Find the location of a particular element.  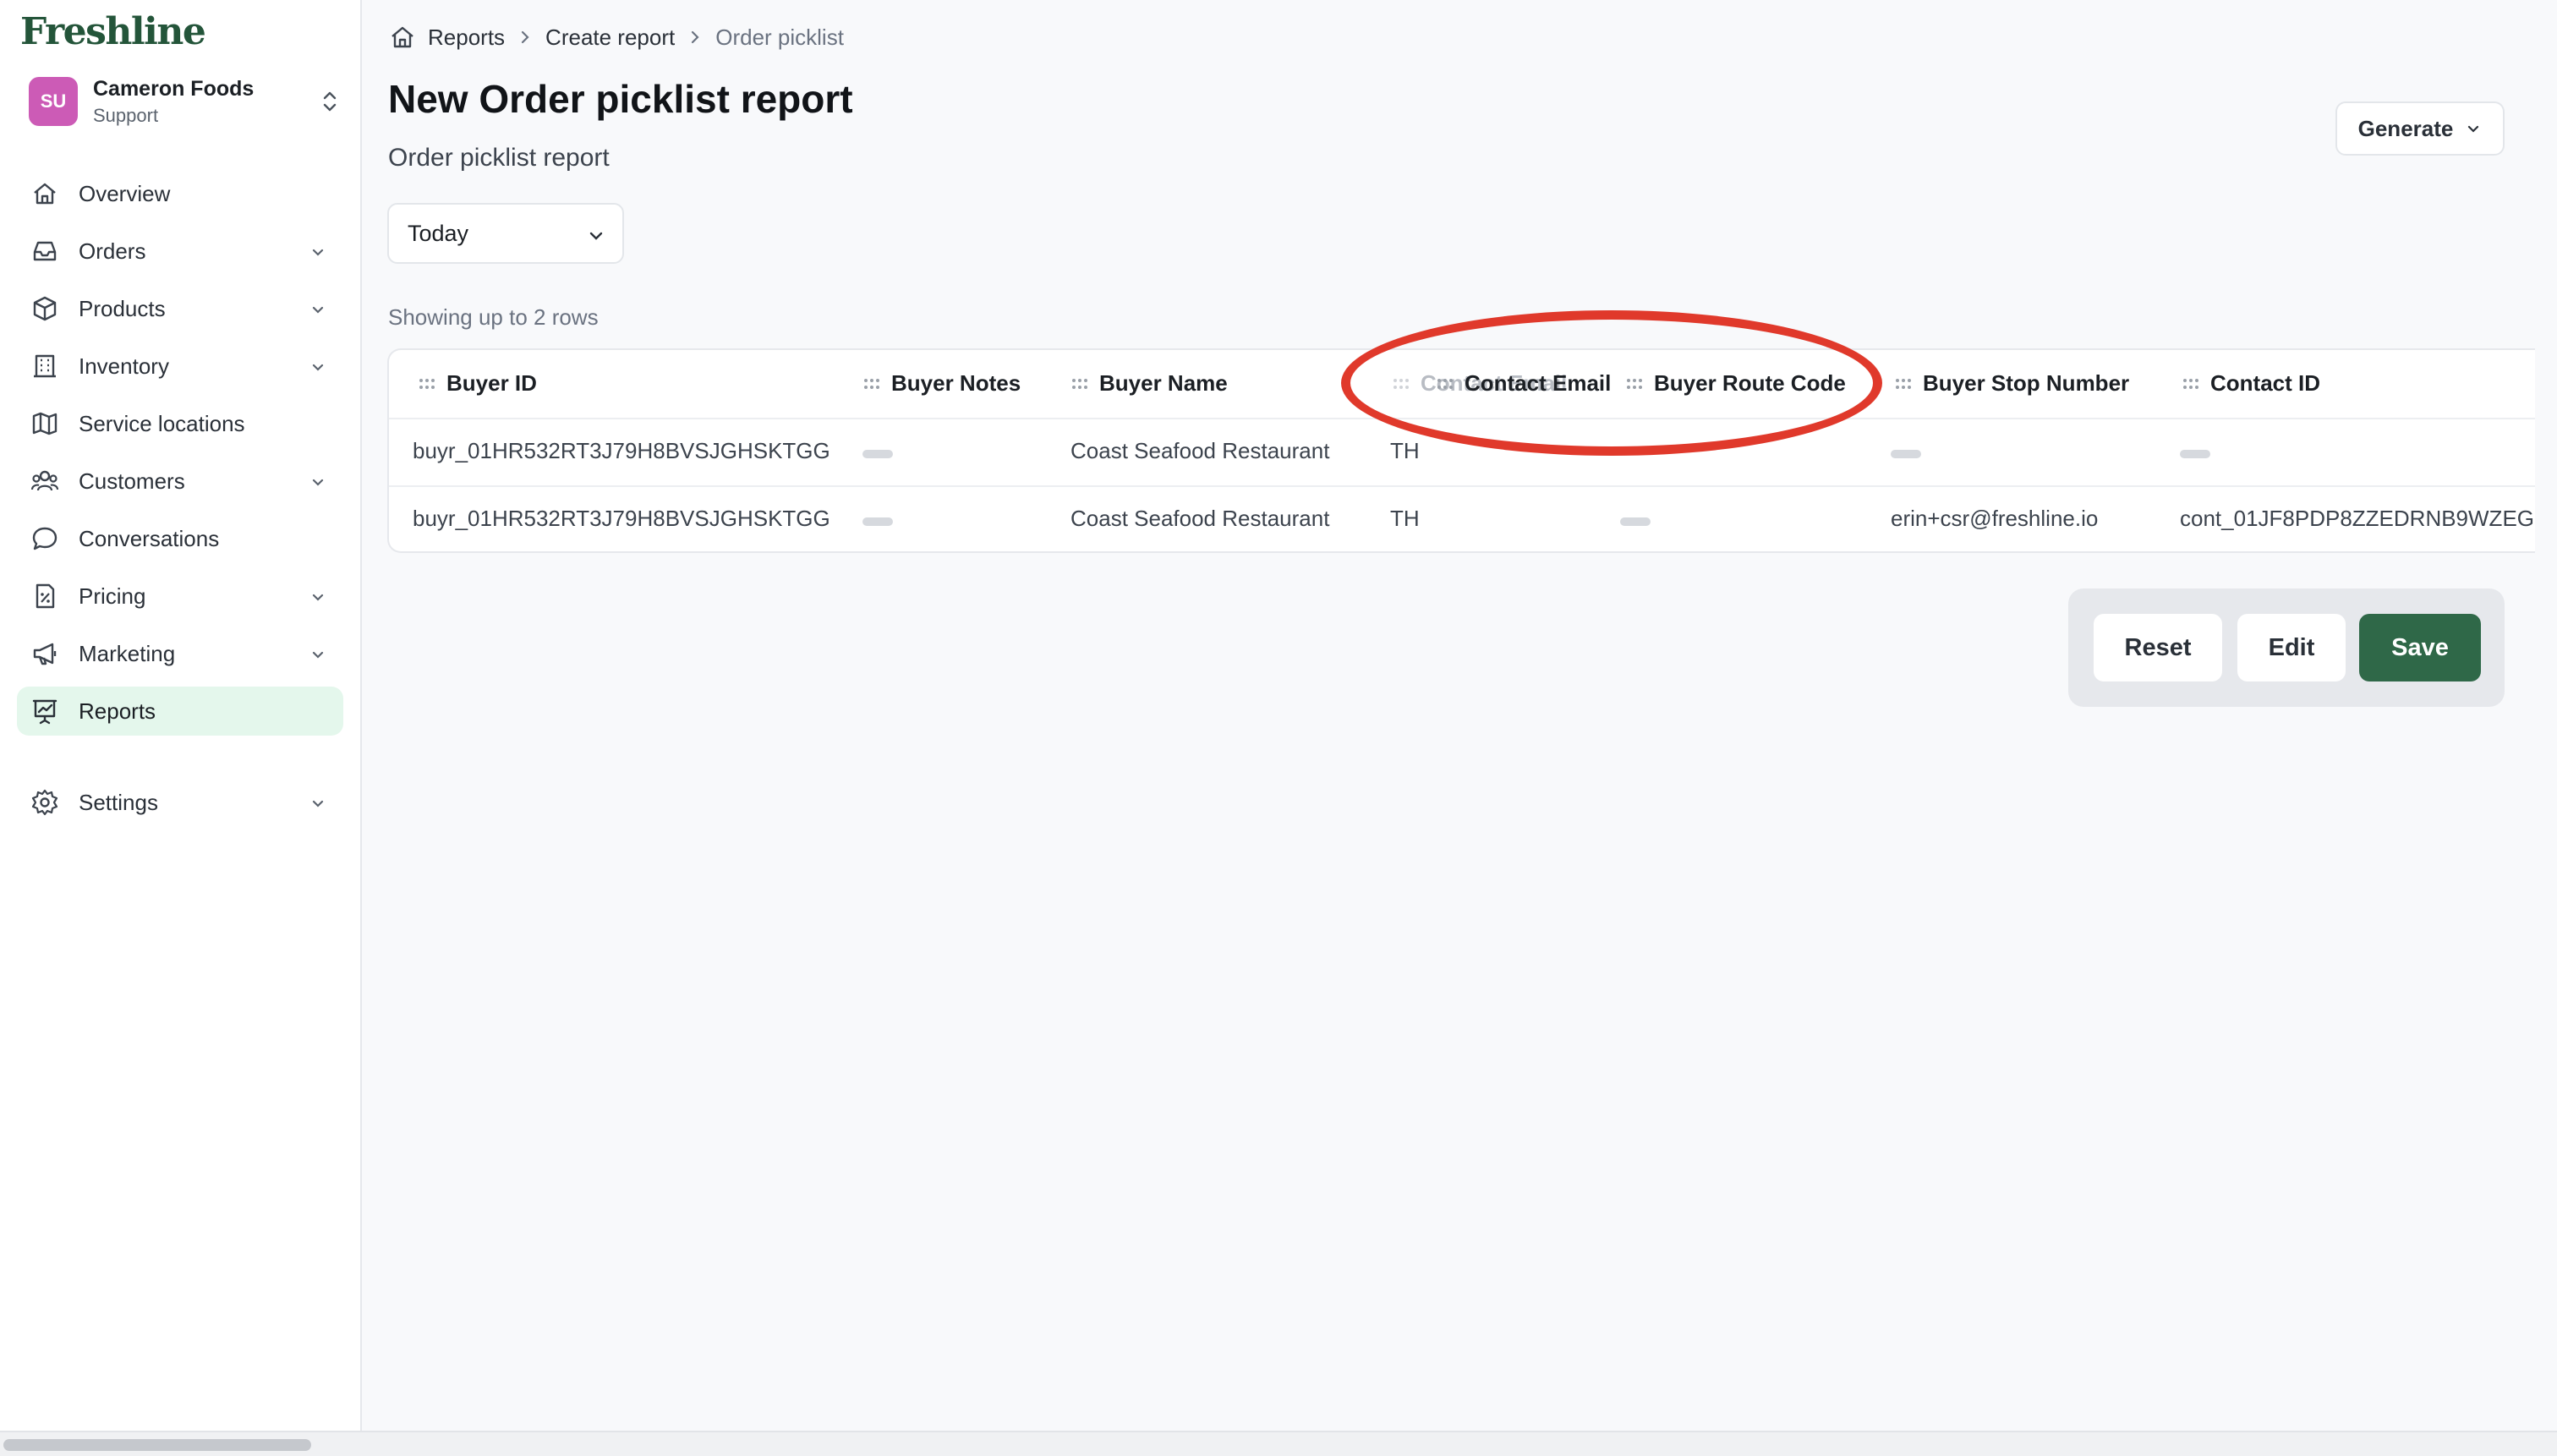

map-icon is located at coordinates (44, 424).